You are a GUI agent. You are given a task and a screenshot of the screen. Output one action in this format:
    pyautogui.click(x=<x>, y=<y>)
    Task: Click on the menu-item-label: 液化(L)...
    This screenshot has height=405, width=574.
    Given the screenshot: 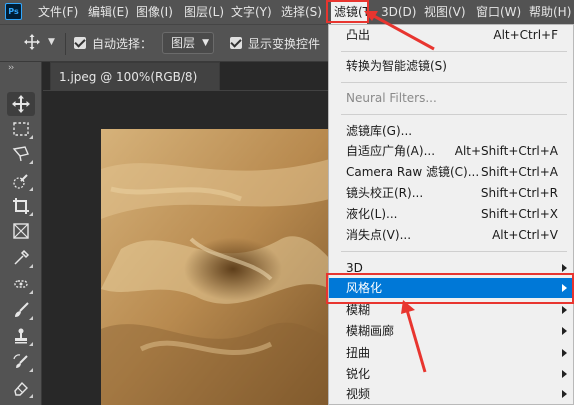 What is the action you would take?
    pyautogui.click(x=372, y=214)
    